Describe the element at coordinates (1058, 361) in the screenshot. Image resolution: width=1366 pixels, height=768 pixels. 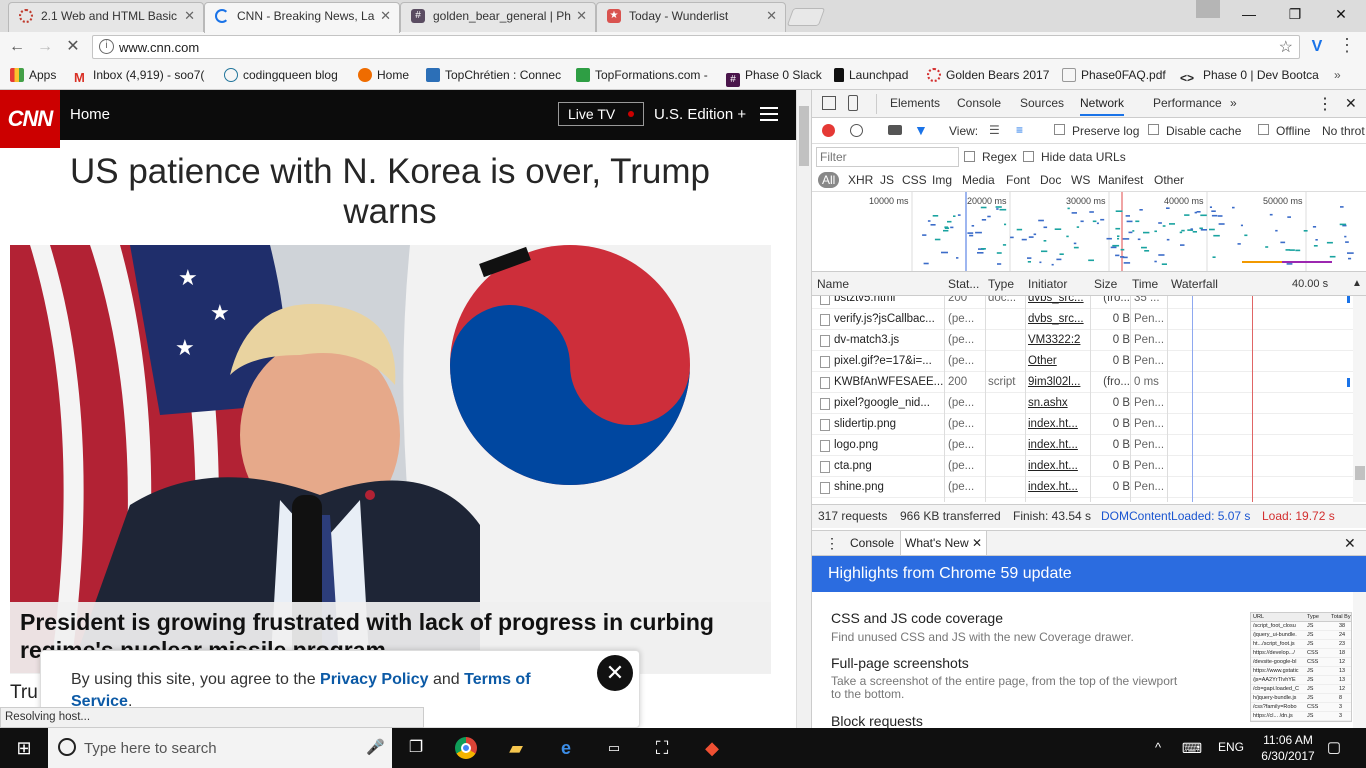
I see `cell-initiator: Other` at that location.